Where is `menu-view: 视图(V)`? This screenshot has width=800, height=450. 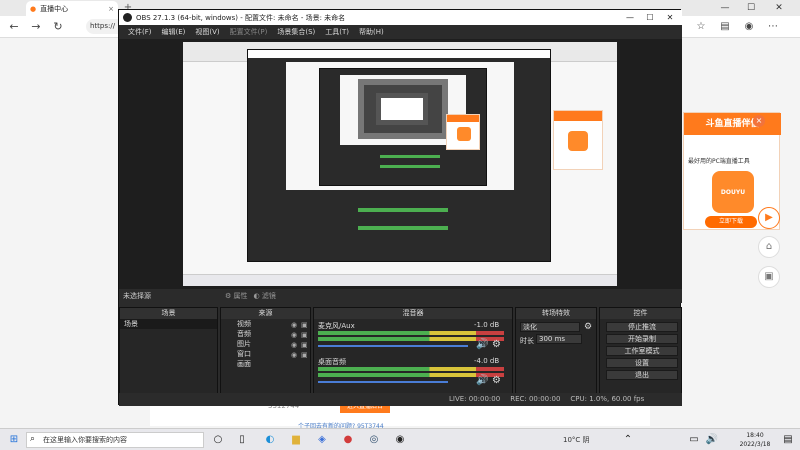 menu-view: 视图(V) is located at coordinates (207, 32).